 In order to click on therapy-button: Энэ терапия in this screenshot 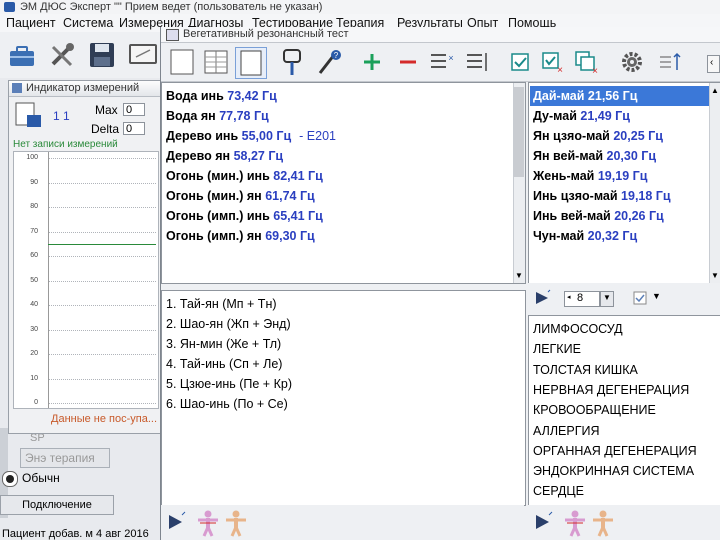, I will do `click(65, 458)`.